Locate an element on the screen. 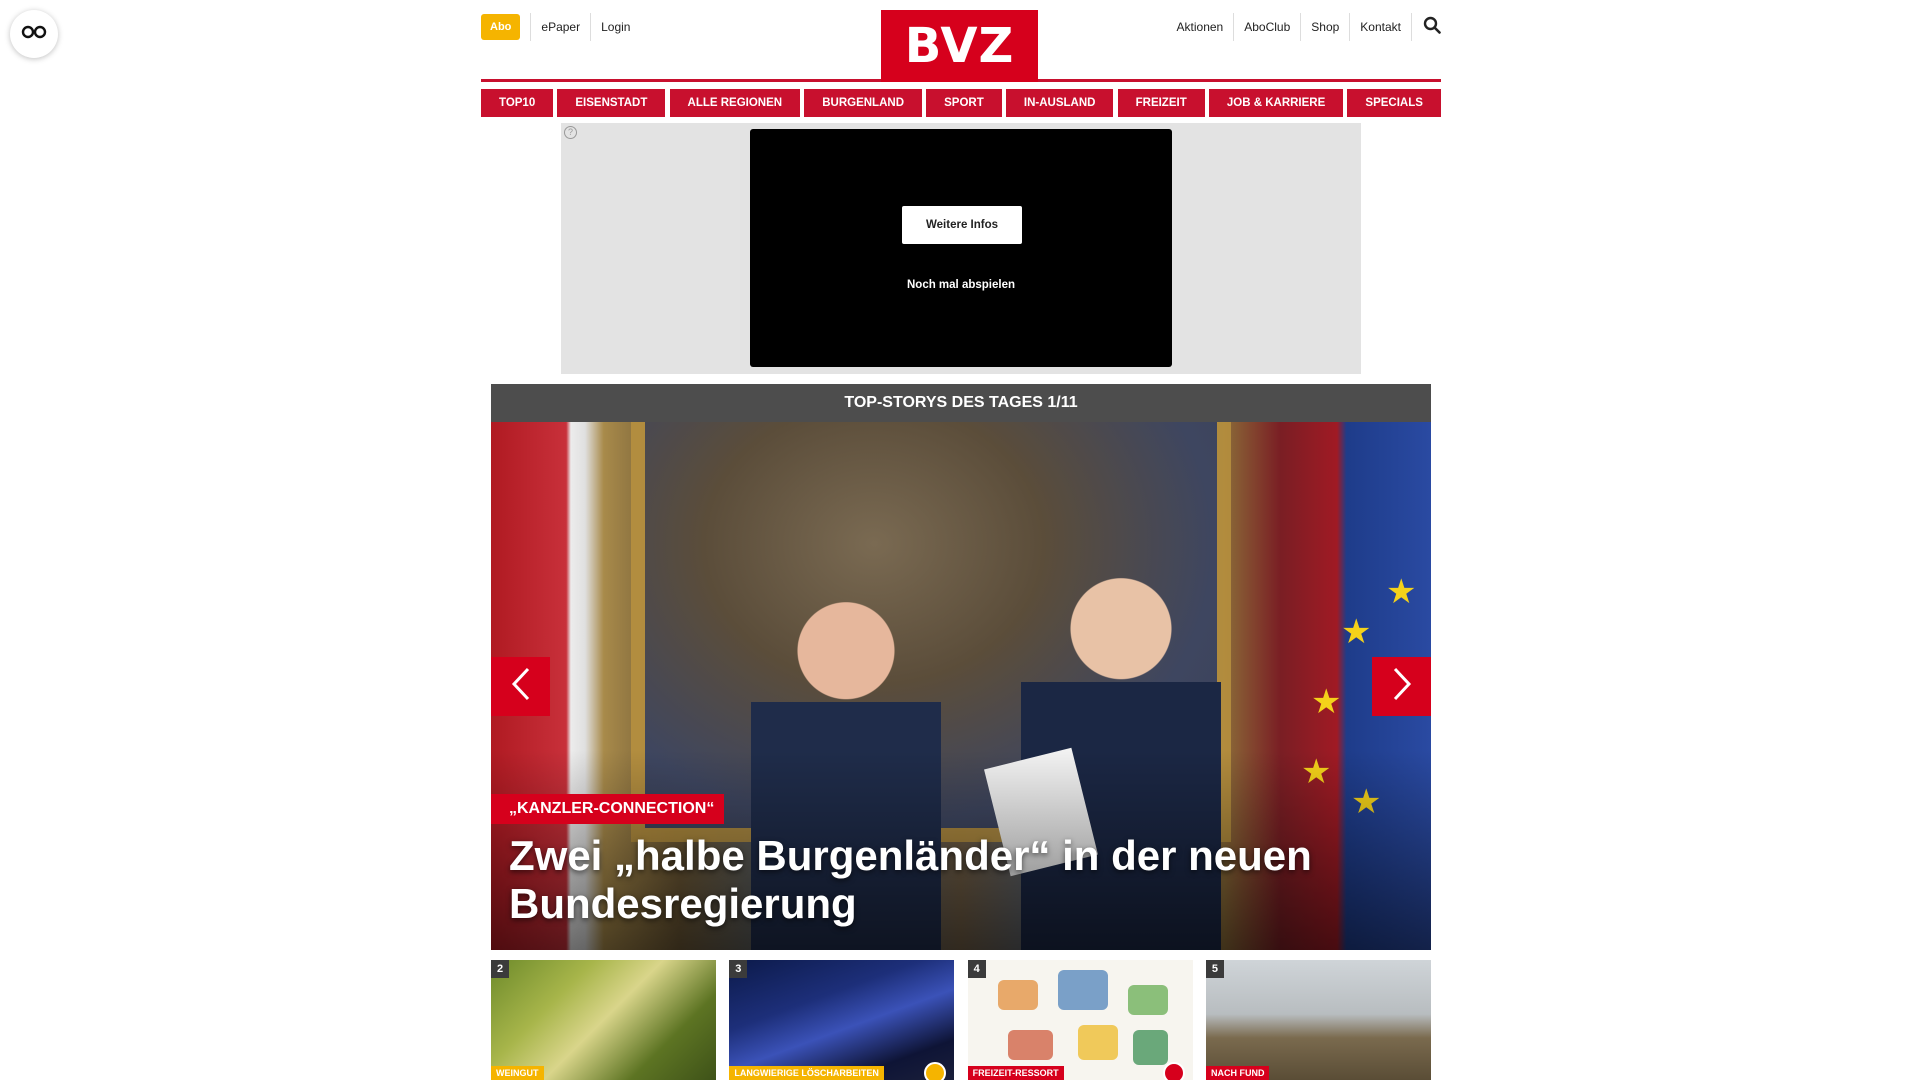 Image resolution: width=1920 pixels, height=1080 pixels. glasses-icon is located at coordinates (34, 34).